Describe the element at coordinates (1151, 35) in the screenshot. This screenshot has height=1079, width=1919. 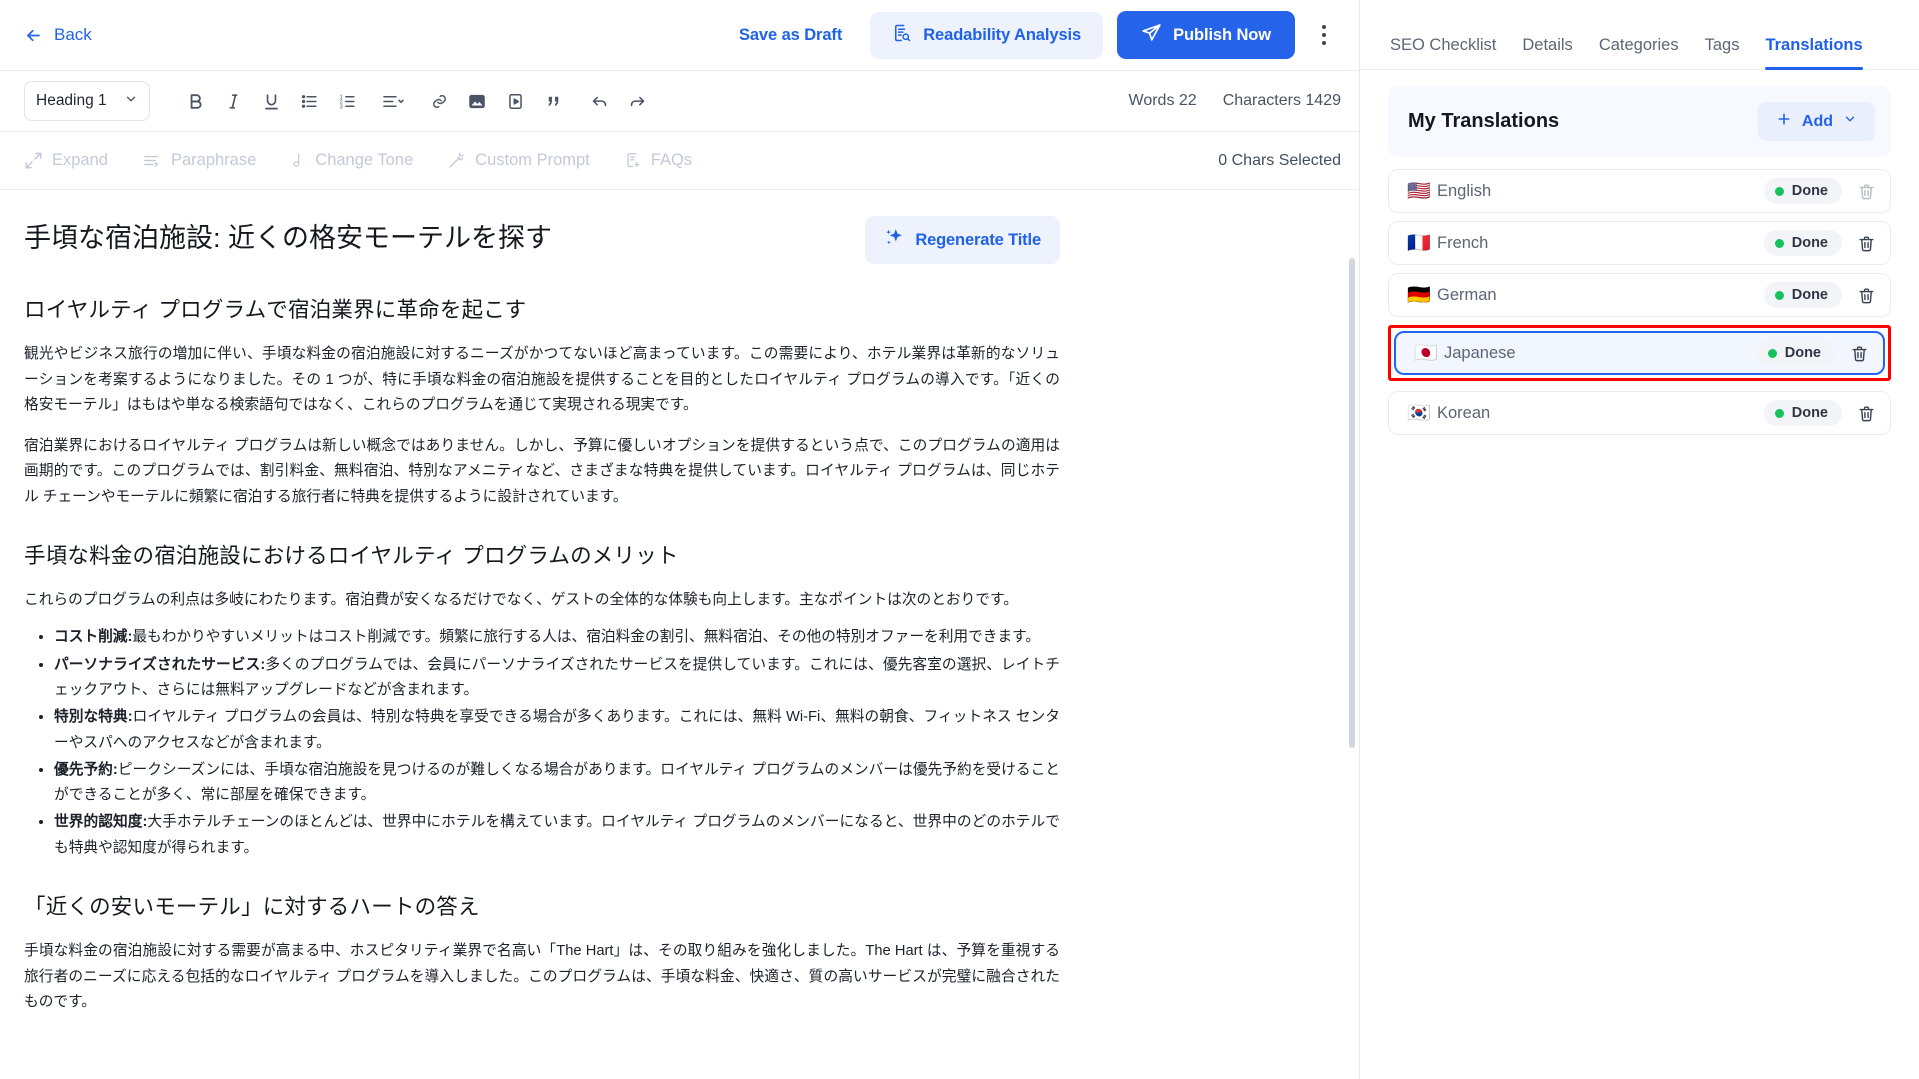
I see `send-icon` at that location.